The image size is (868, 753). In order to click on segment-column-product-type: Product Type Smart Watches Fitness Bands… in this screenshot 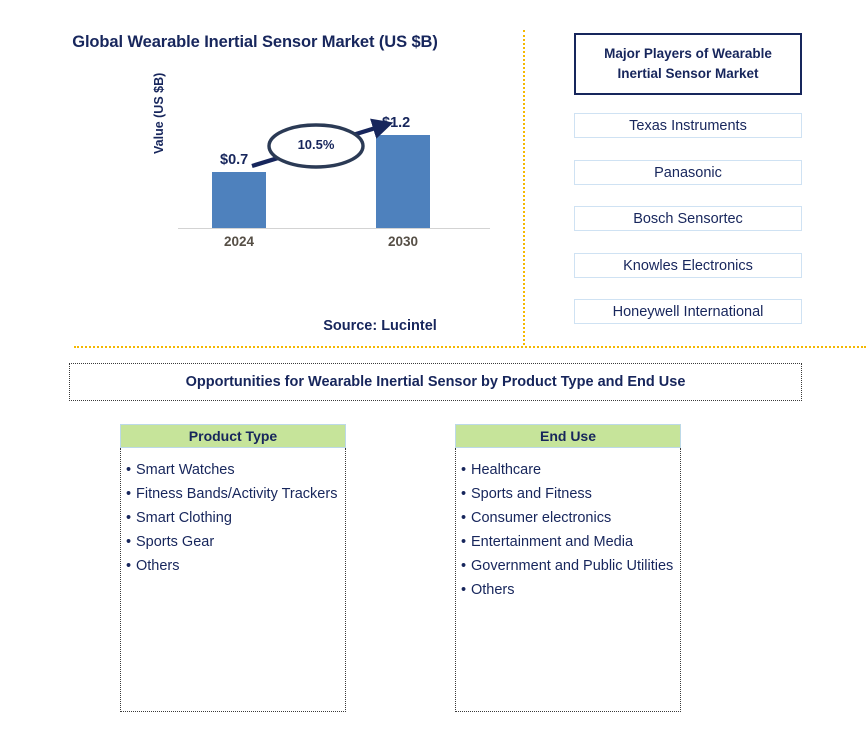, I will do `click(233, 568)`.